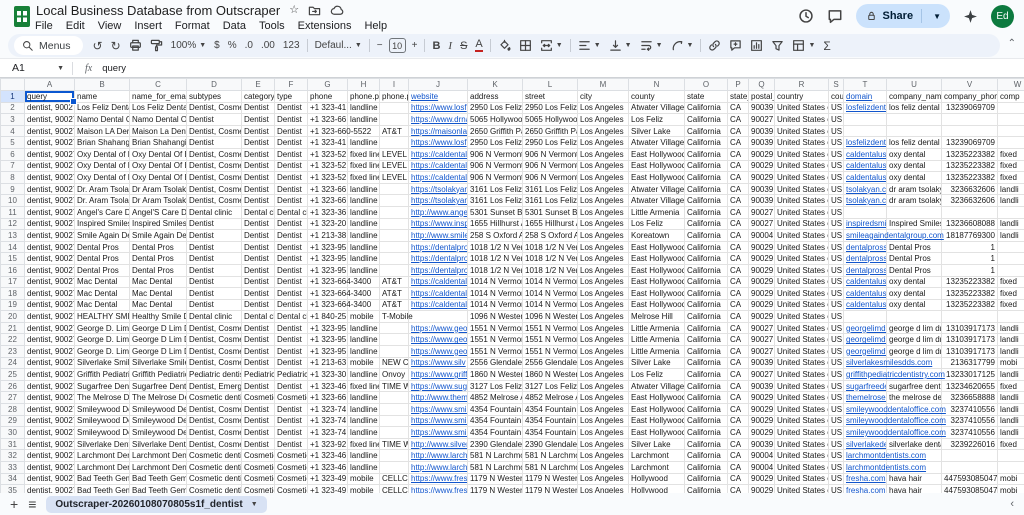 The height and width of the screenshot is (515, 1024). Describe the element at coordinates (214, 374) in the screenshot. I see `cell-D25: Pediatric dentist` at that location.